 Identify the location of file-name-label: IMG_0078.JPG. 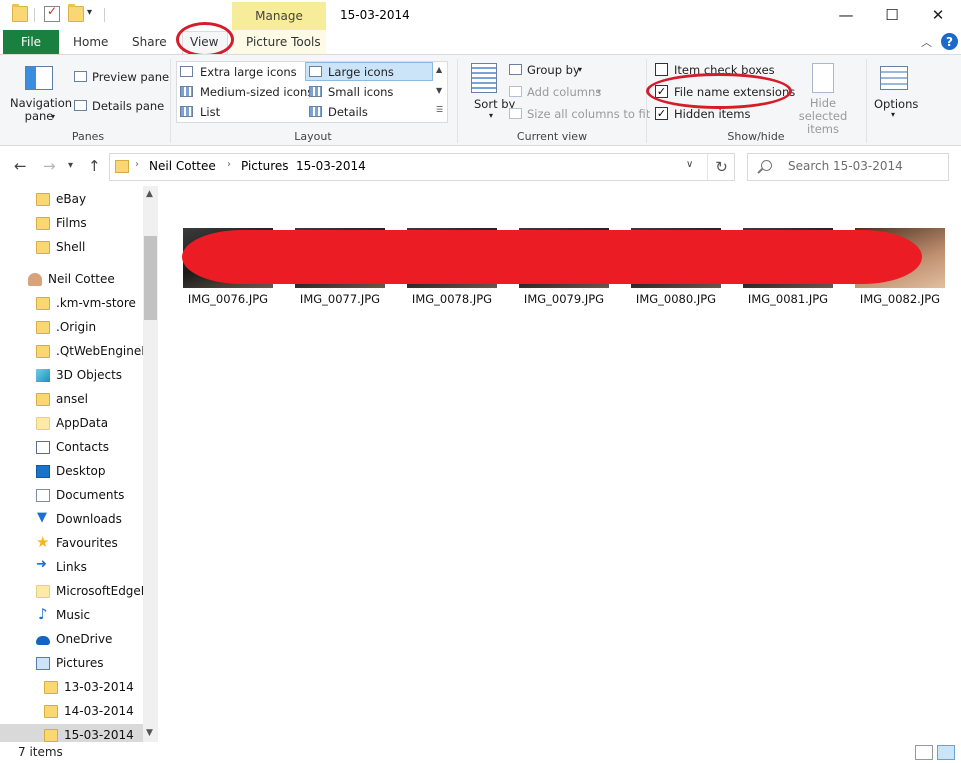
(452, 299).